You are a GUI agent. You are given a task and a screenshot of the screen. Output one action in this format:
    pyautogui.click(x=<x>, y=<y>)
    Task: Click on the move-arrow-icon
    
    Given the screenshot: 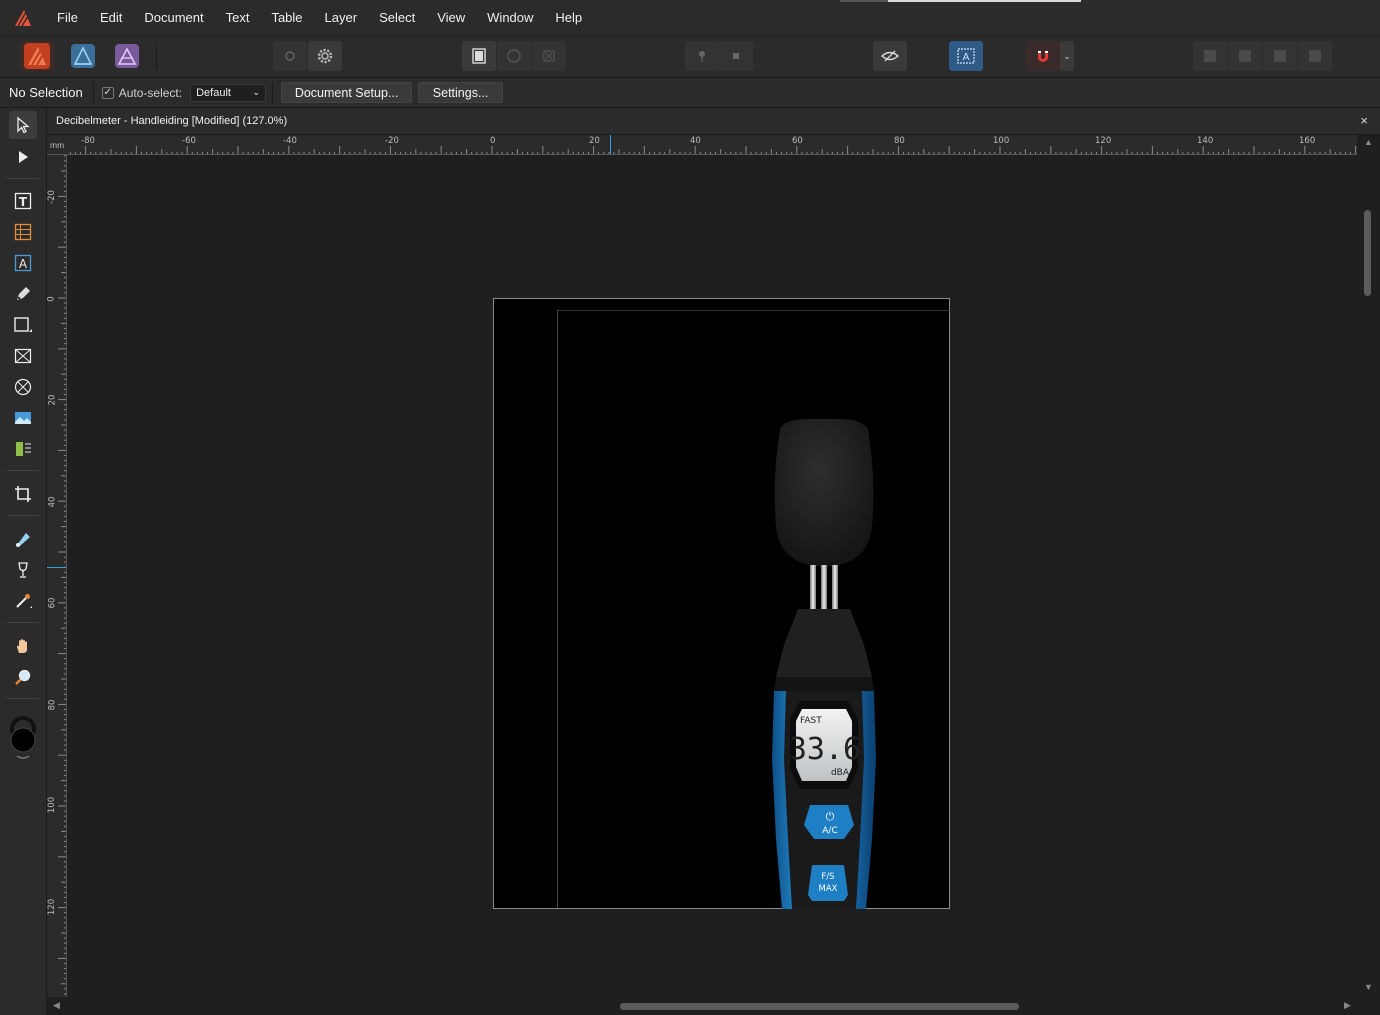 What is the action you would take?
    pyautogui.click(x=23, y=125)
    